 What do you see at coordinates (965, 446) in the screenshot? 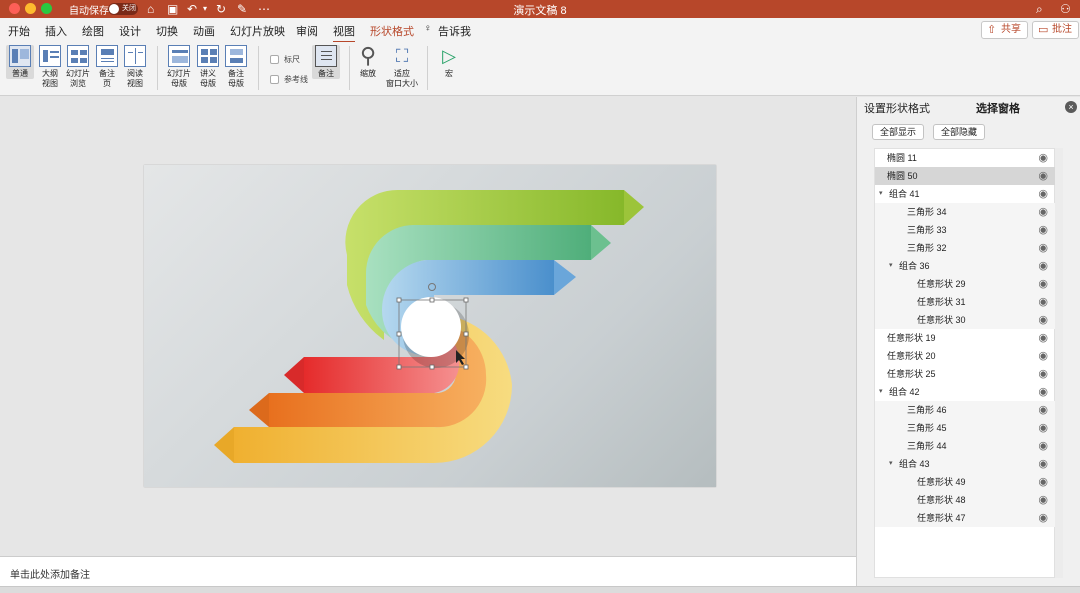
I see `layer-row: 三角形 44 ◉` at bounding box center [965, 446].